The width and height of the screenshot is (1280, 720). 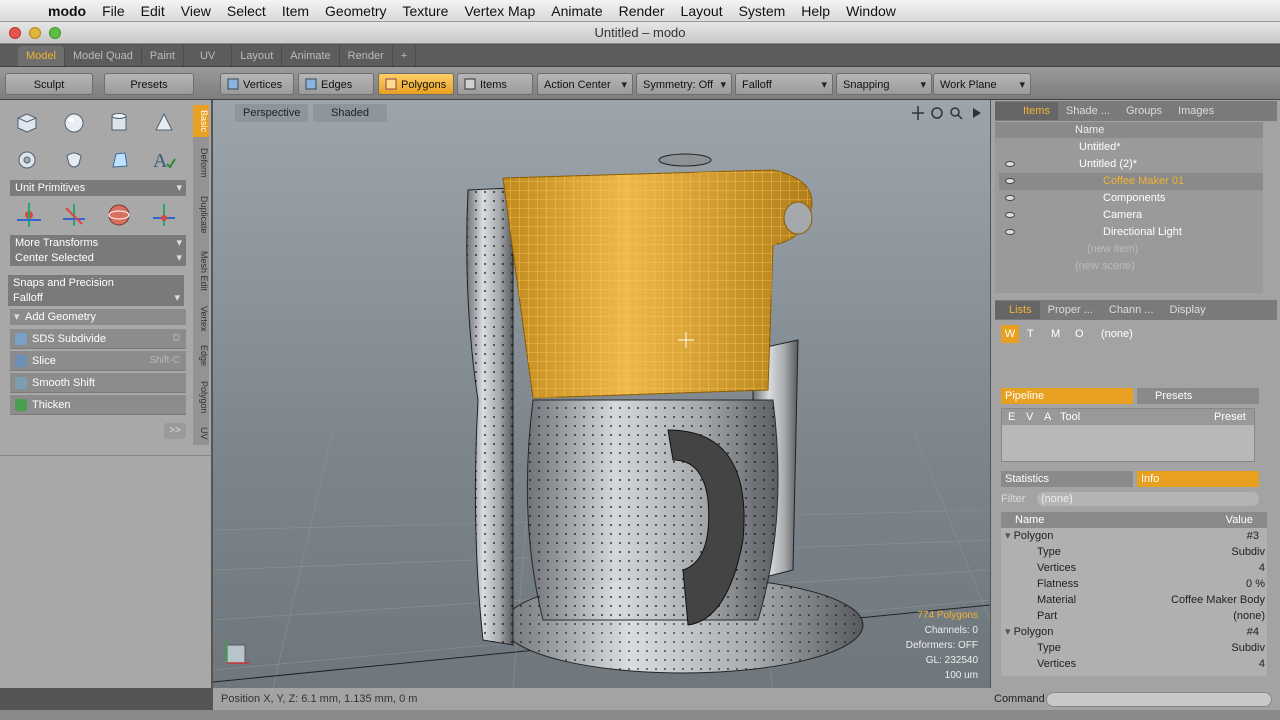 I want to click on menu-help: Help, so click(x=815, y=11).